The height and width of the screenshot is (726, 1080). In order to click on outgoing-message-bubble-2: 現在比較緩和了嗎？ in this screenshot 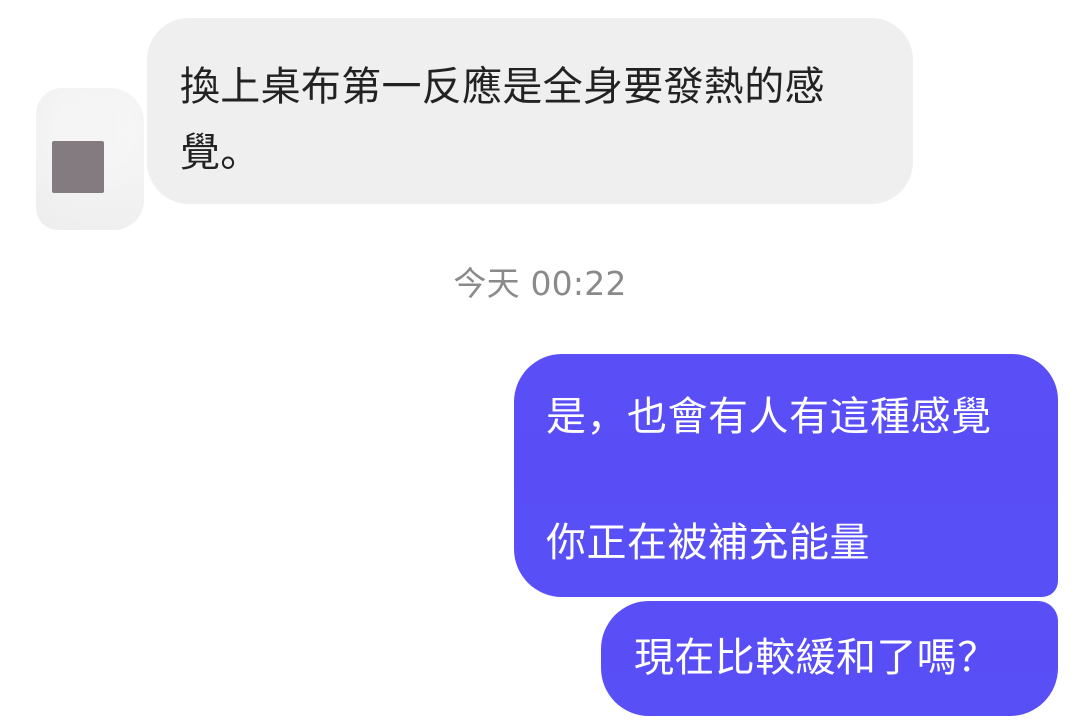, I will do `click(829, 658)`.